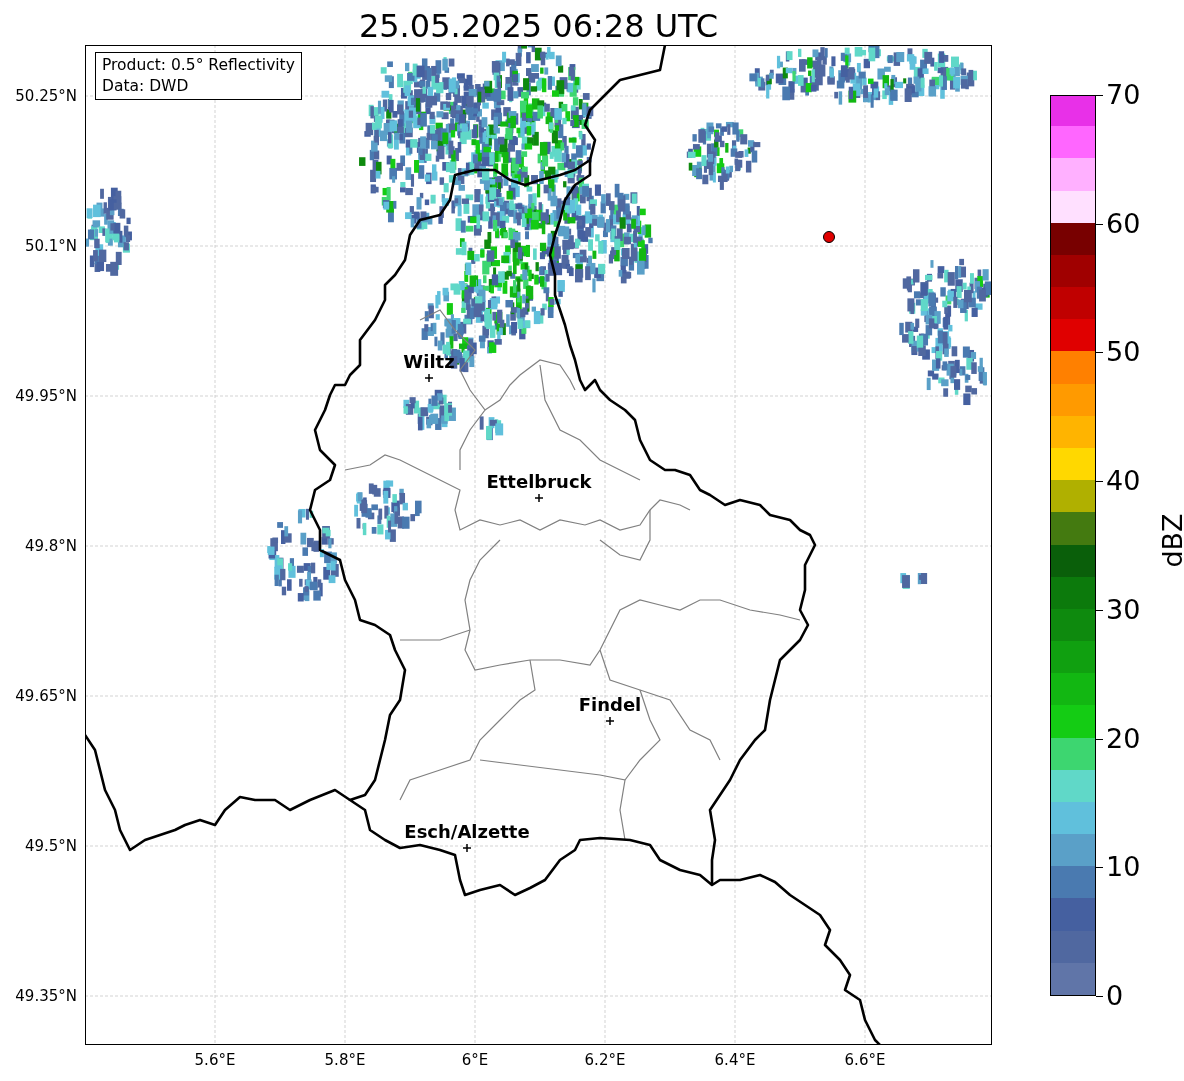 This screenshot has width=1184, height=1081. I want to click on site-marker-icon, so click(829, 237).